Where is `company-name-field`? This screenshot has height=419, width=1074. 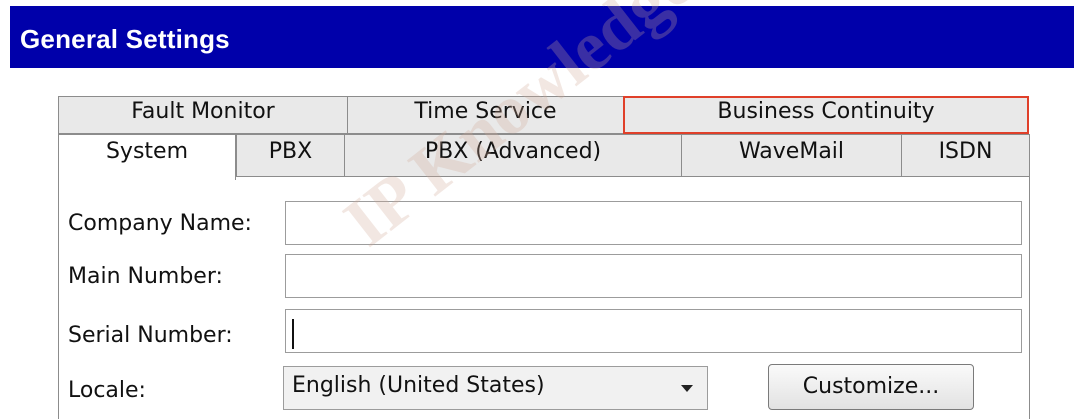 company-name-field is located at coordinates (653, 223).